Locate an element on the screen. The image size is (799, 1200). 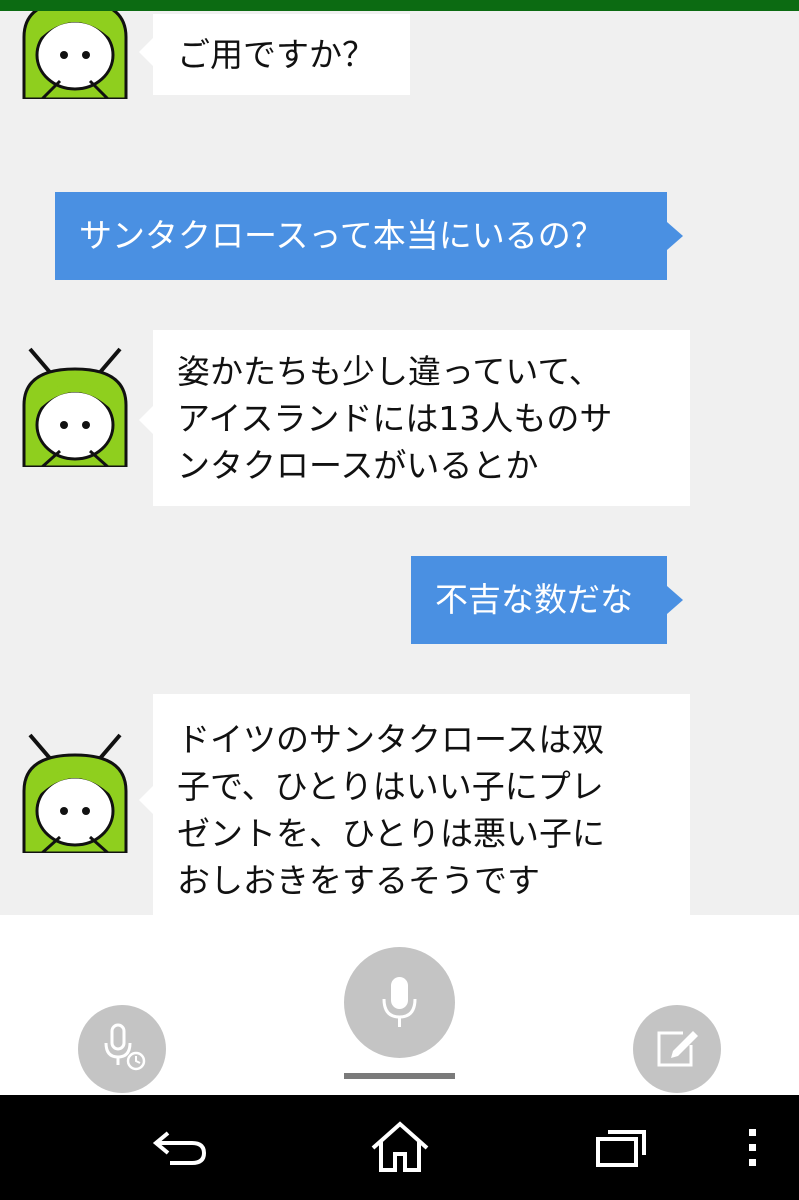
mic-underline is located at coordinates (399, 1076).